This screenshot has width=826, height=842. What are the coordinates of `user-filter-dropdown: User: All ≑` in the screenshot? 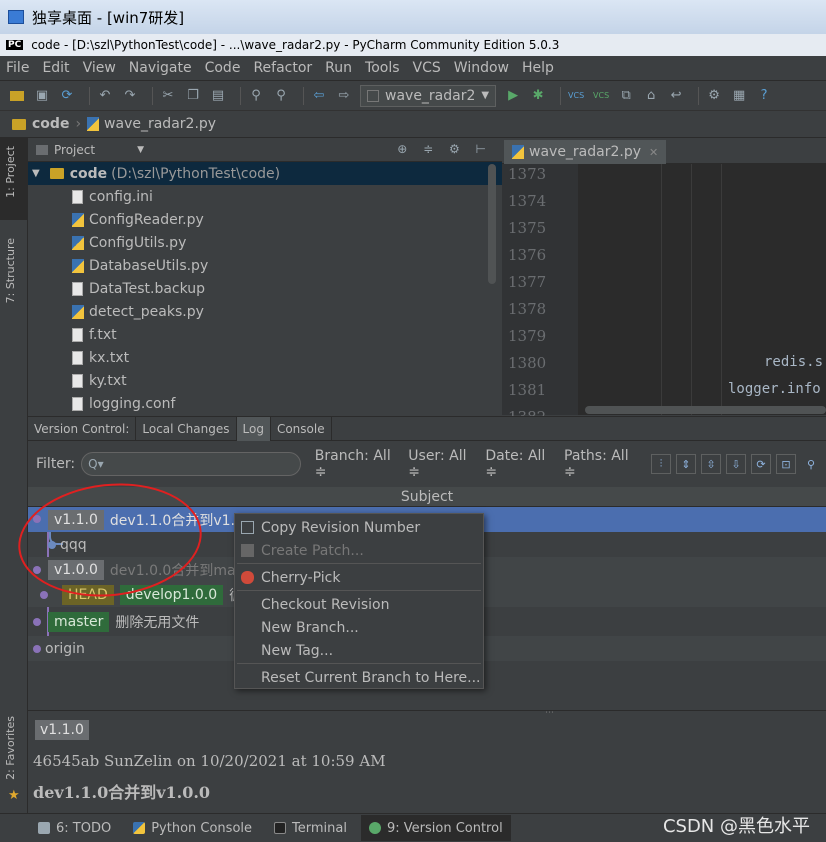 It's located at (442, 464).